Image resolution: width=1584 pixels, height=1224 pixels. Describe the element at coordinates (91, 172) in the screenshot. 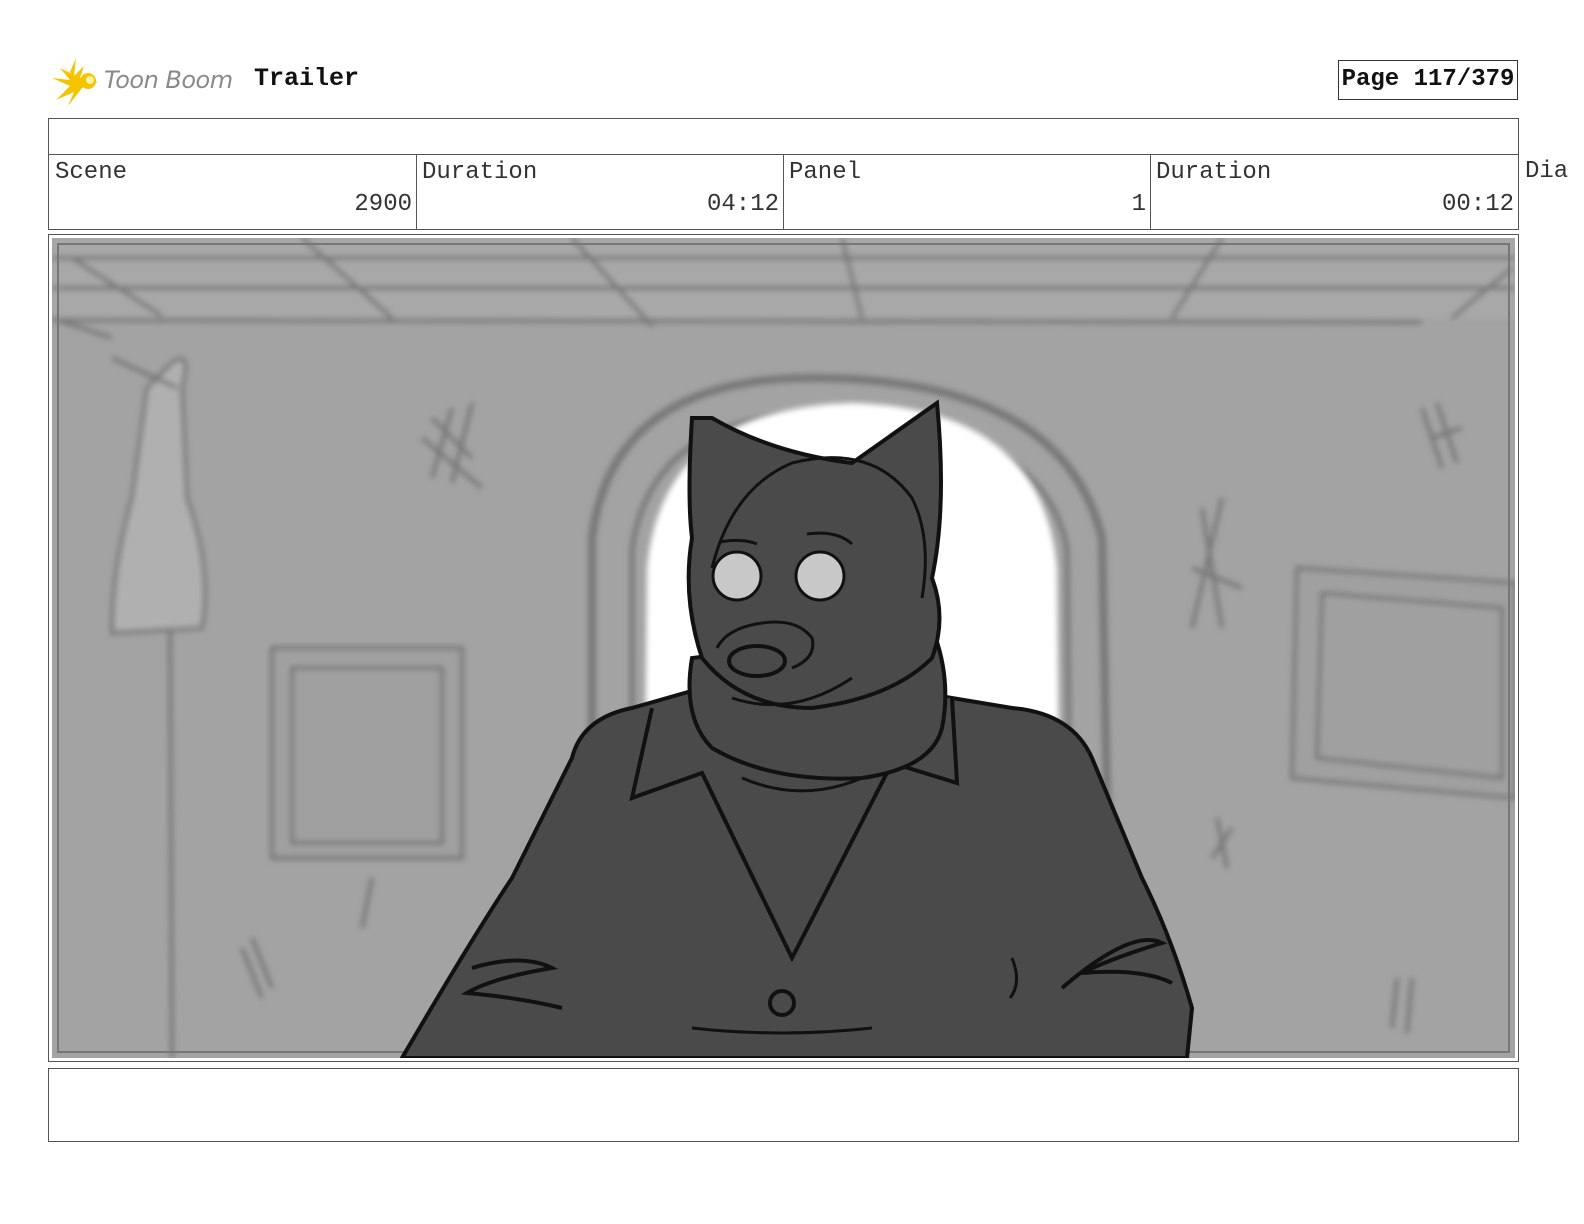

I see `scene-label: Scene` at that location.